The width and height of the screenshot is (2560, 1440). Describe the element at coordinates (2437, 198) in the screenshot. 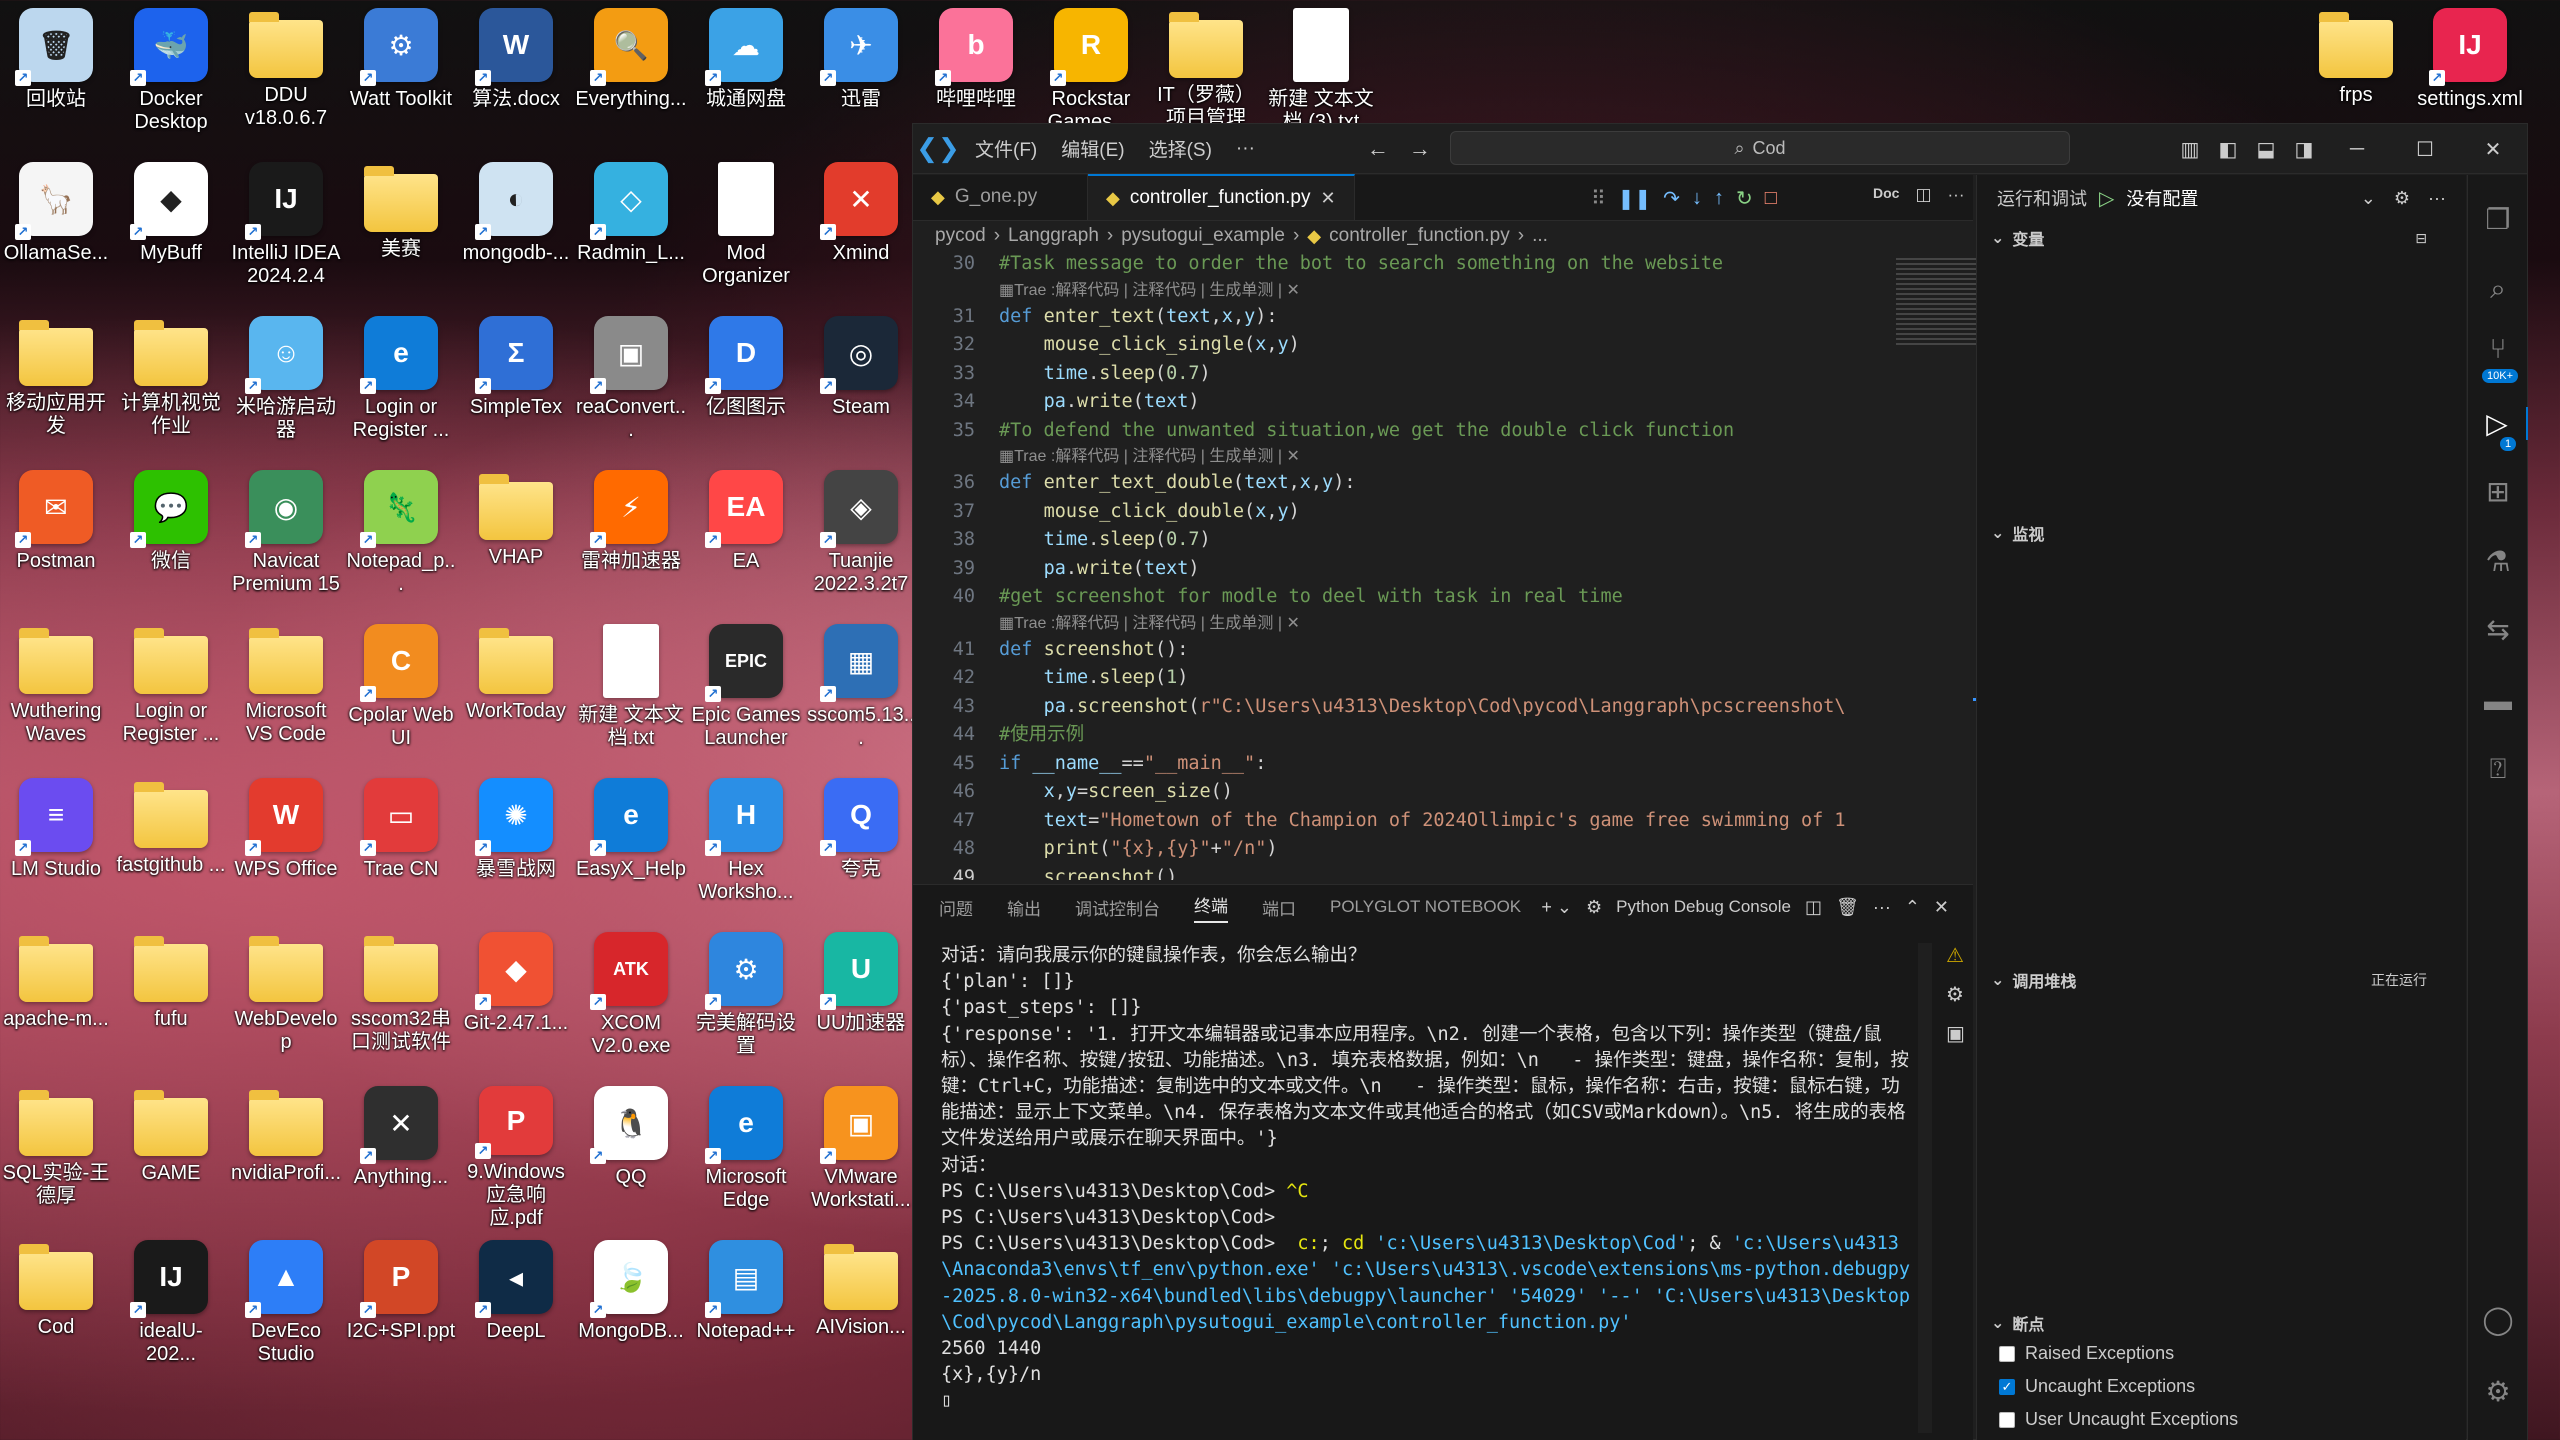

I see `more-icon: ···` at that location.